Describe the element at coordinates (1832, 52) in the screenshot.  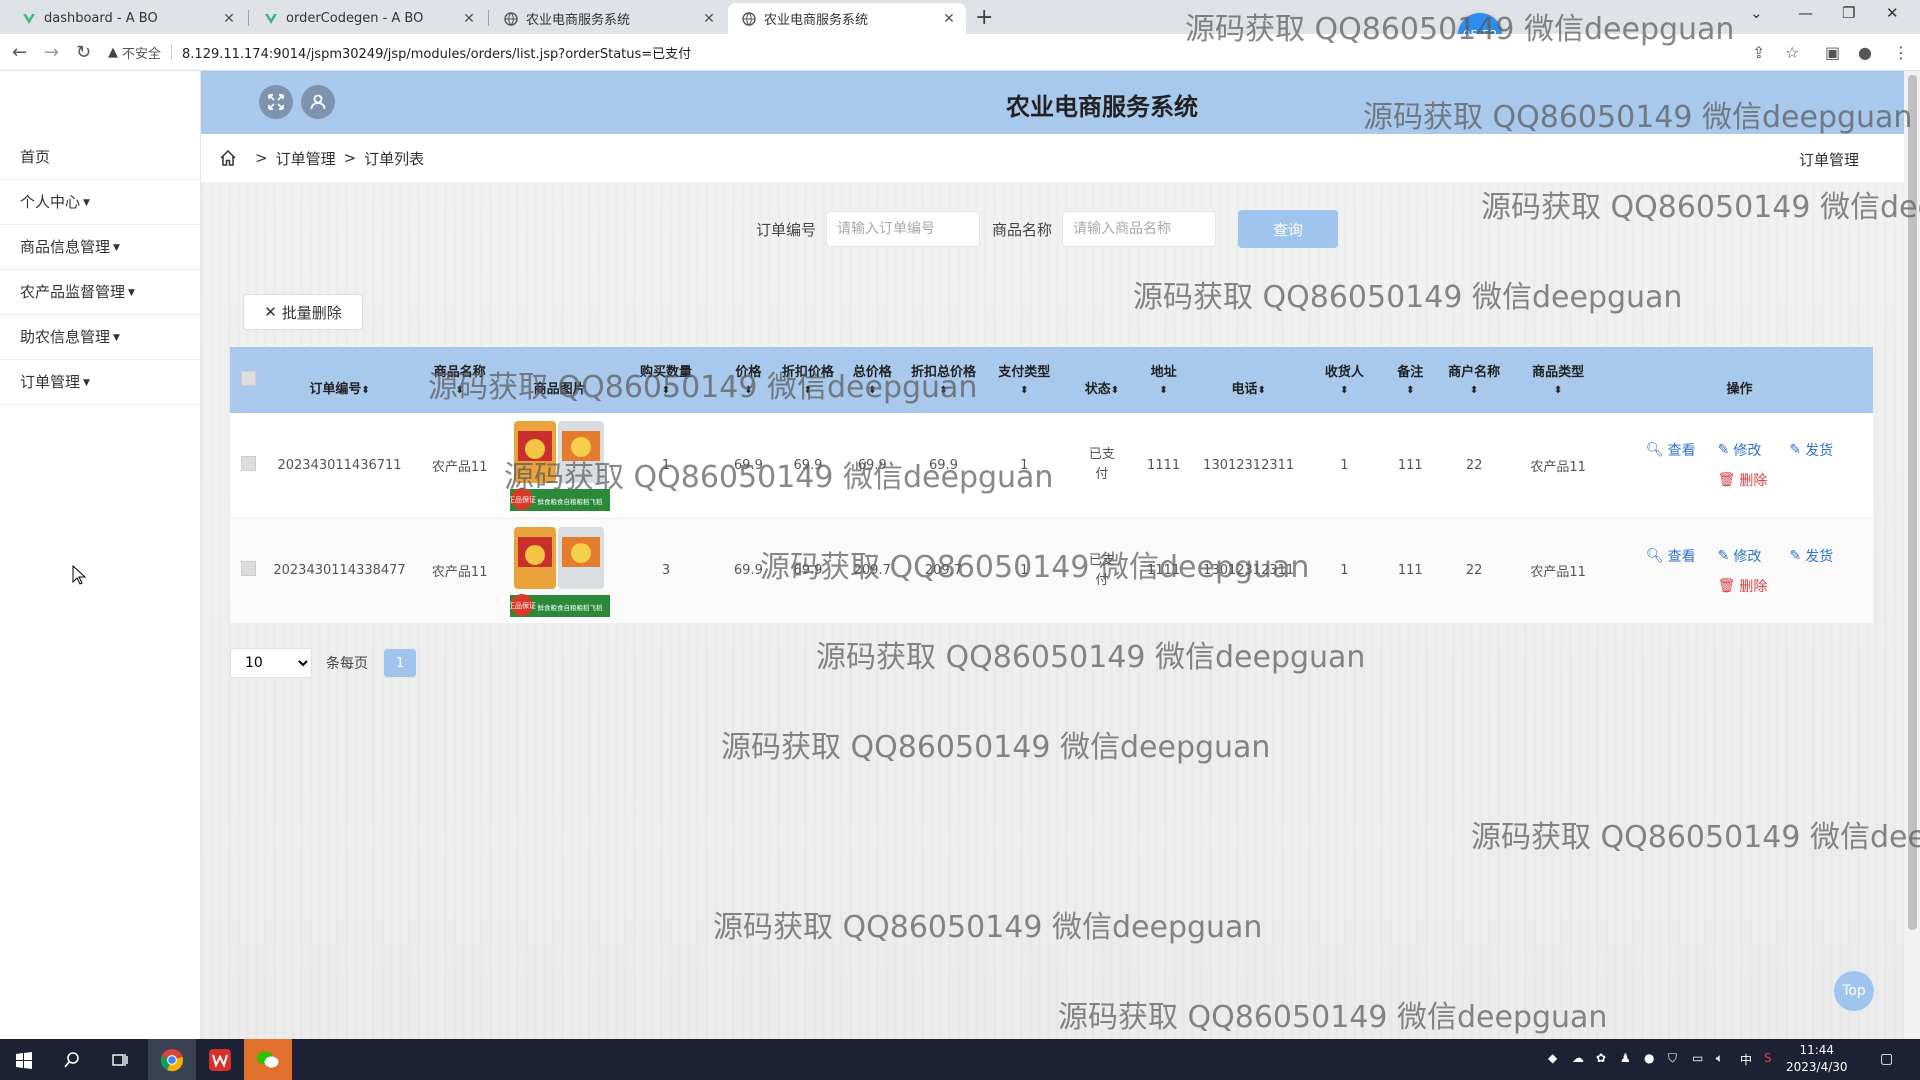
I see `sidepanel-icon: ▣` at that location.